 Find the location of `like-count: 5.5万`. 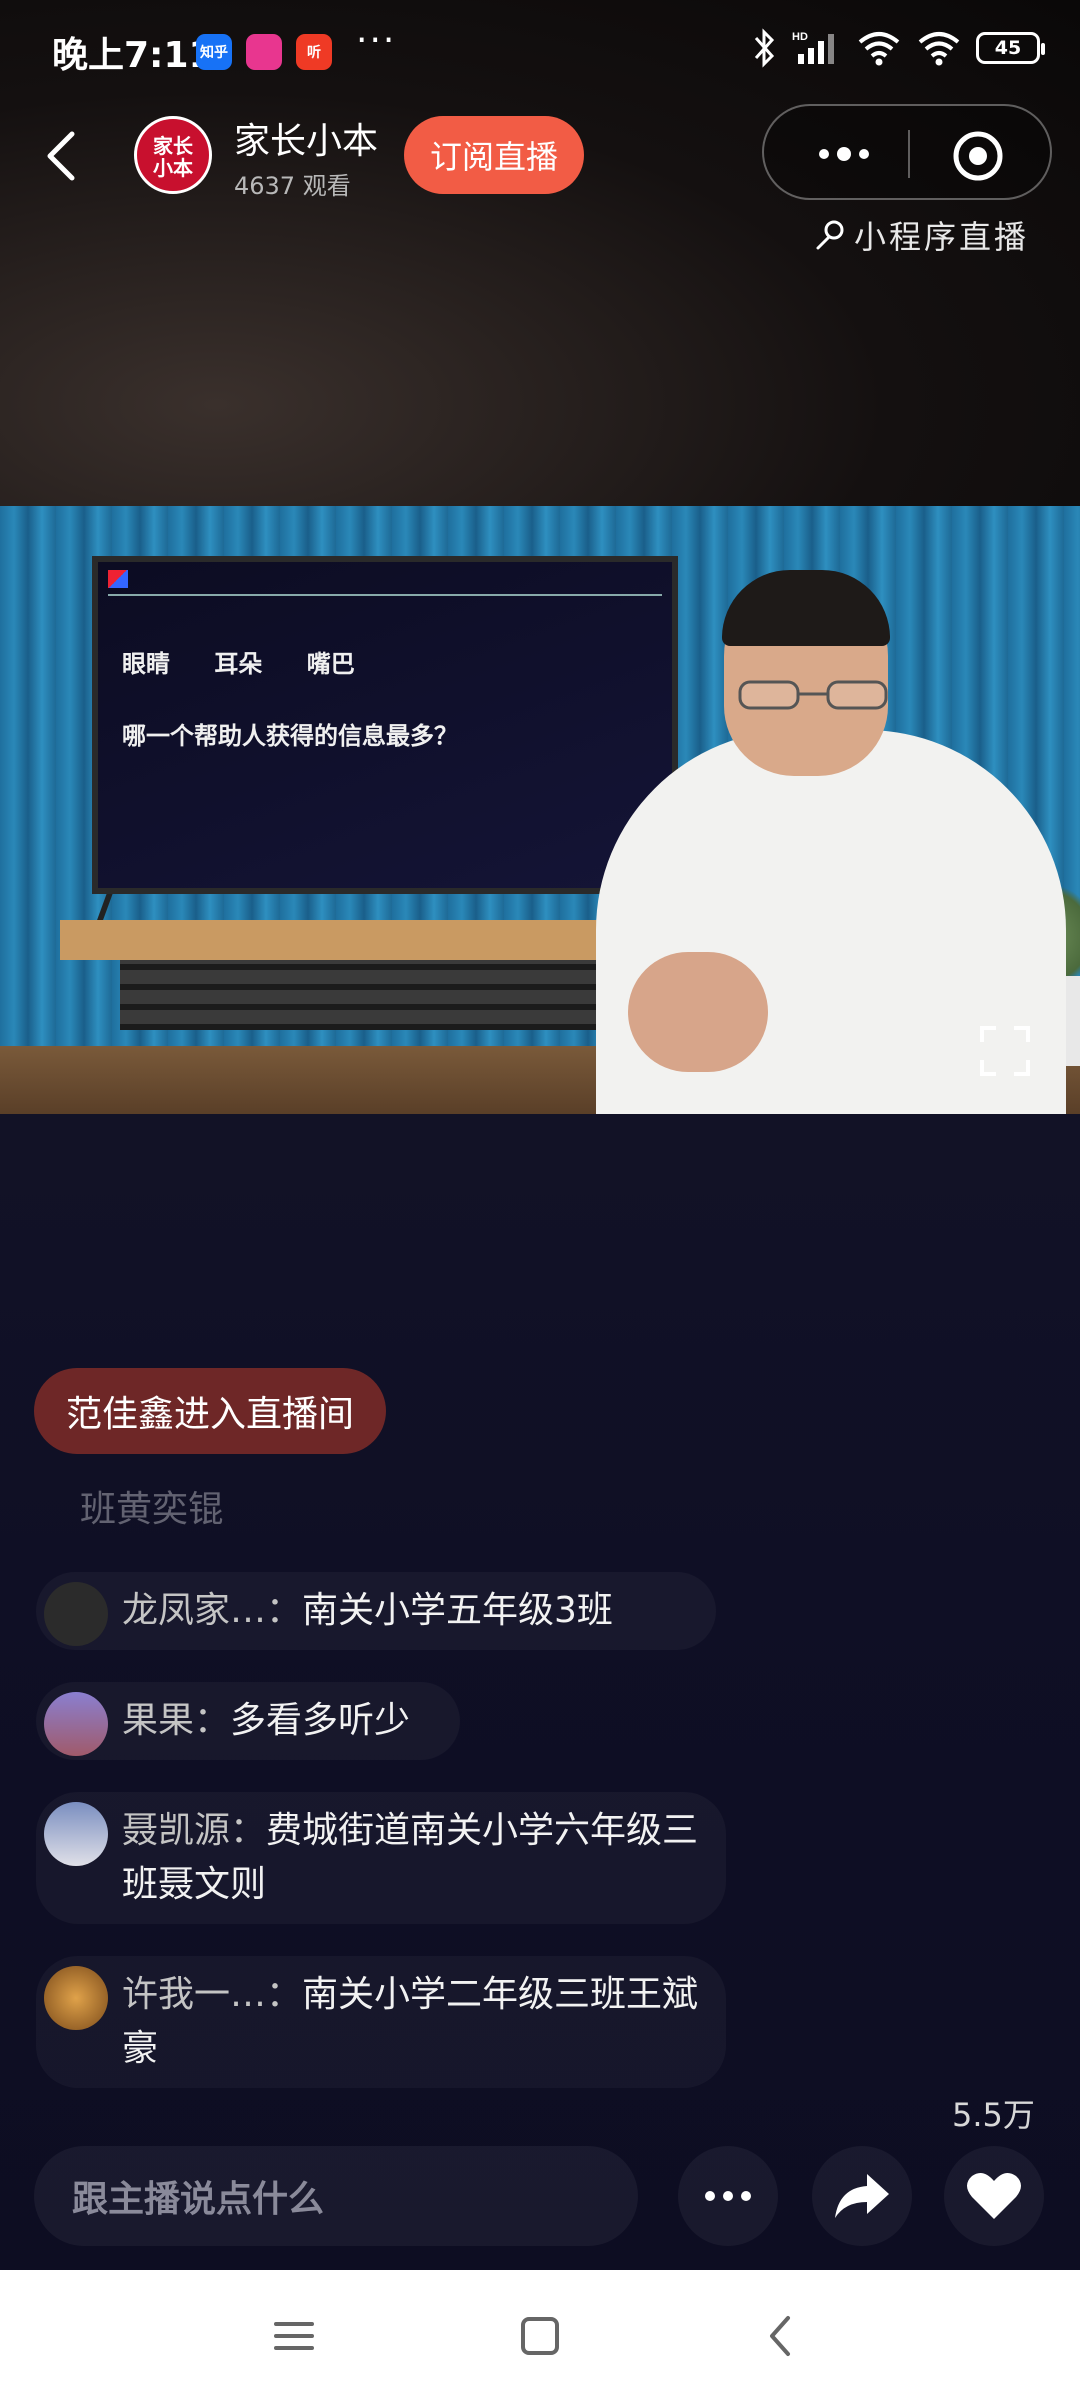

like-count: 5.5万 is located at coordinates (993, 2115).